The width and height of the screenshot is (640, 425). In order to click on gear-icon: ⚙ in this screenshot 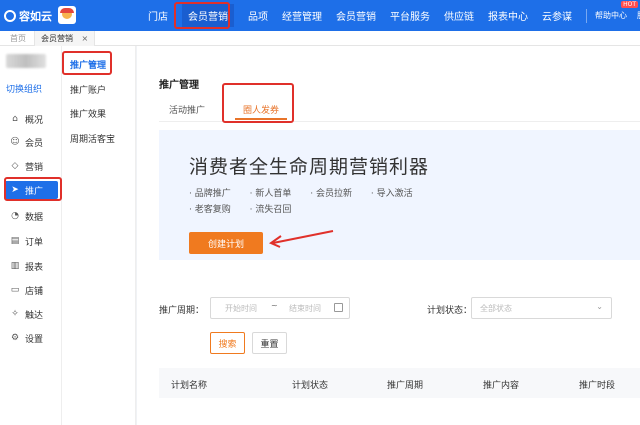, I will do `click(15, 338)`.